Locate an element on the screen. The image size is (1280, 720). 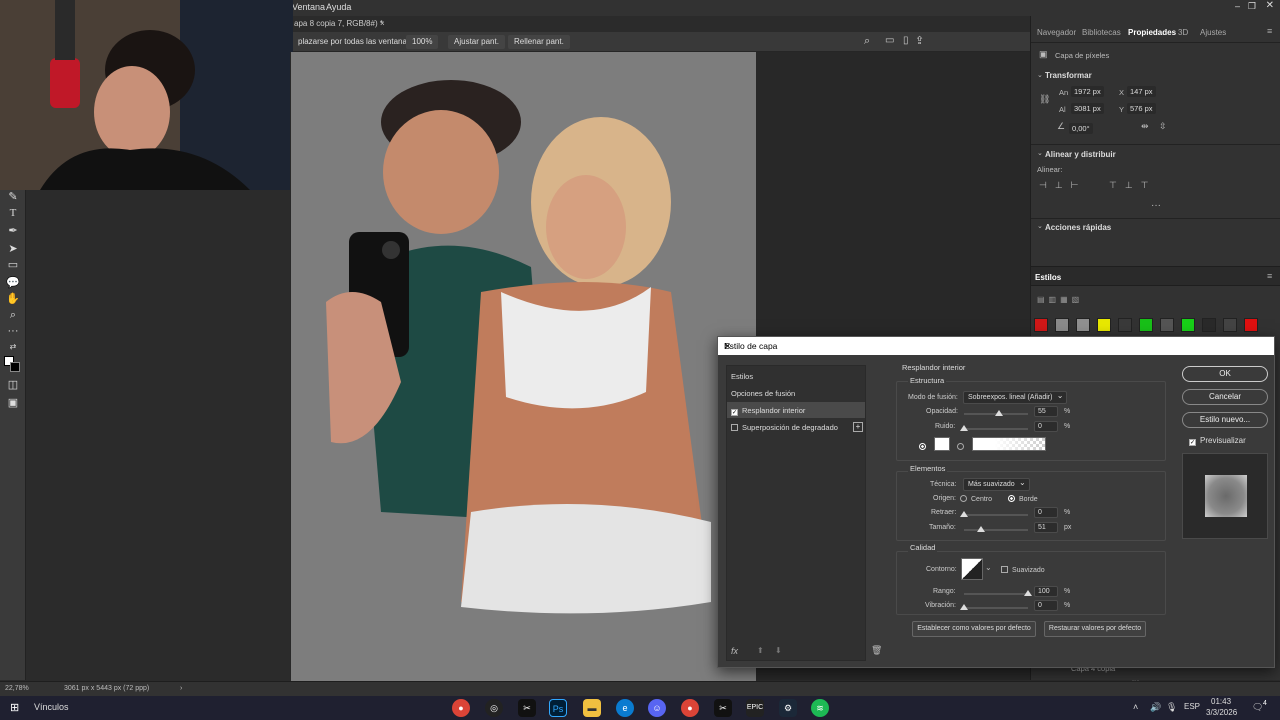
fill-screen-button: Rellenar pant. is located at coordinates (539, 42).